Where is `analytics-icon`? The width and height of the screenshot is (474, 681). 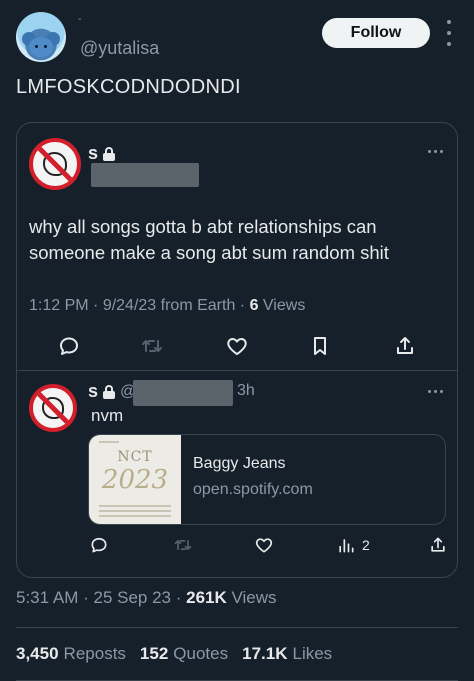 analytics-icon is located at coordinates (346, 546).